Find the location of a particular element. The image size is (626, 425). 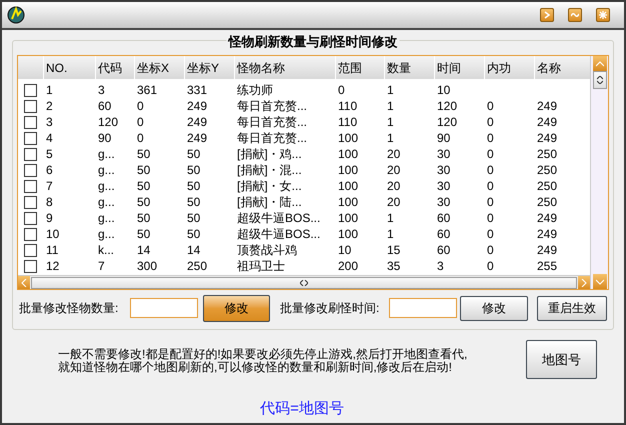

time-input is located at coordinates (423, 308).